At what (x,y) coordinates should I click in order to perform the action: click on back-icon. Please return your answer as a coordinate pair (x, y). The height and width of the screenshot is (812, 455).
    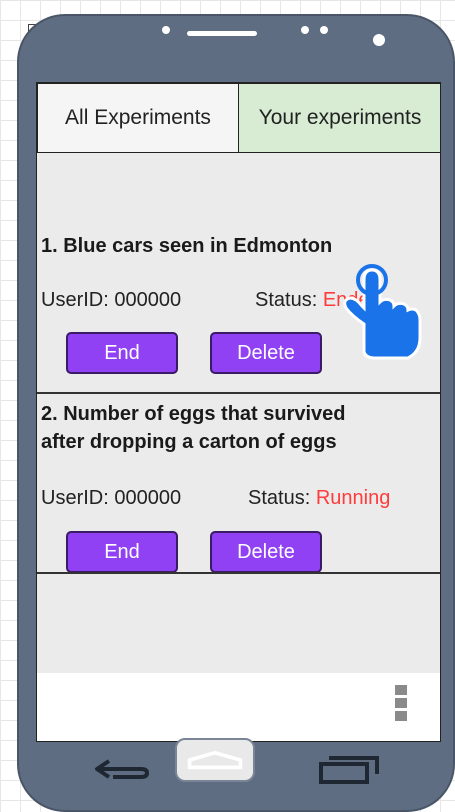
    Looking at the image, I should click on (123, 769).